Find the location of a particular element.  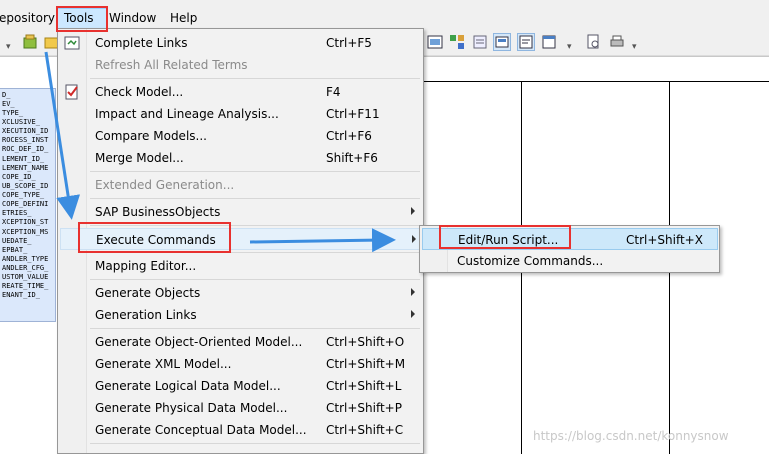

menu-item-shortcut: Ctrl+Shift+P is located at coordinates (364, 408).